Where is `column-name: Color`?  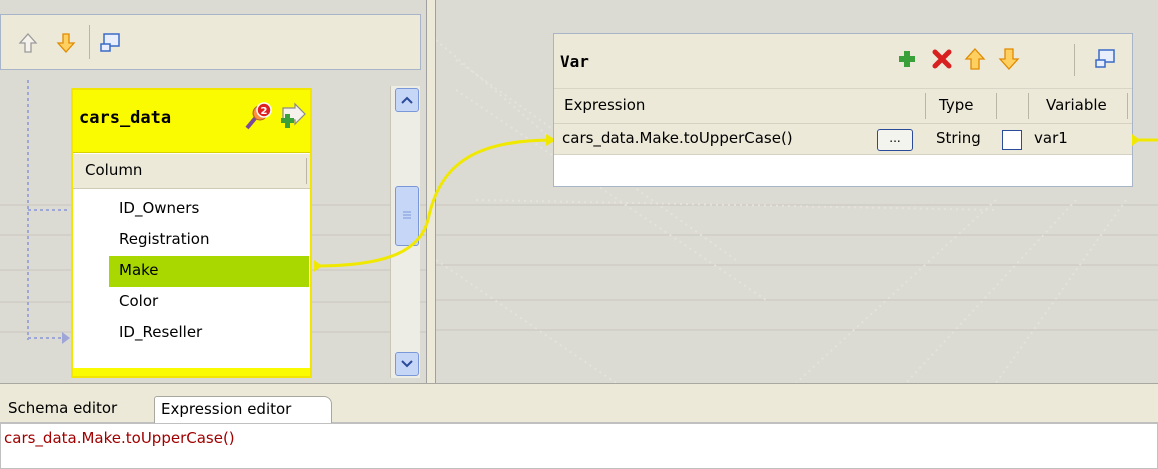 column-name: Color is located at coordinates (139, 301).